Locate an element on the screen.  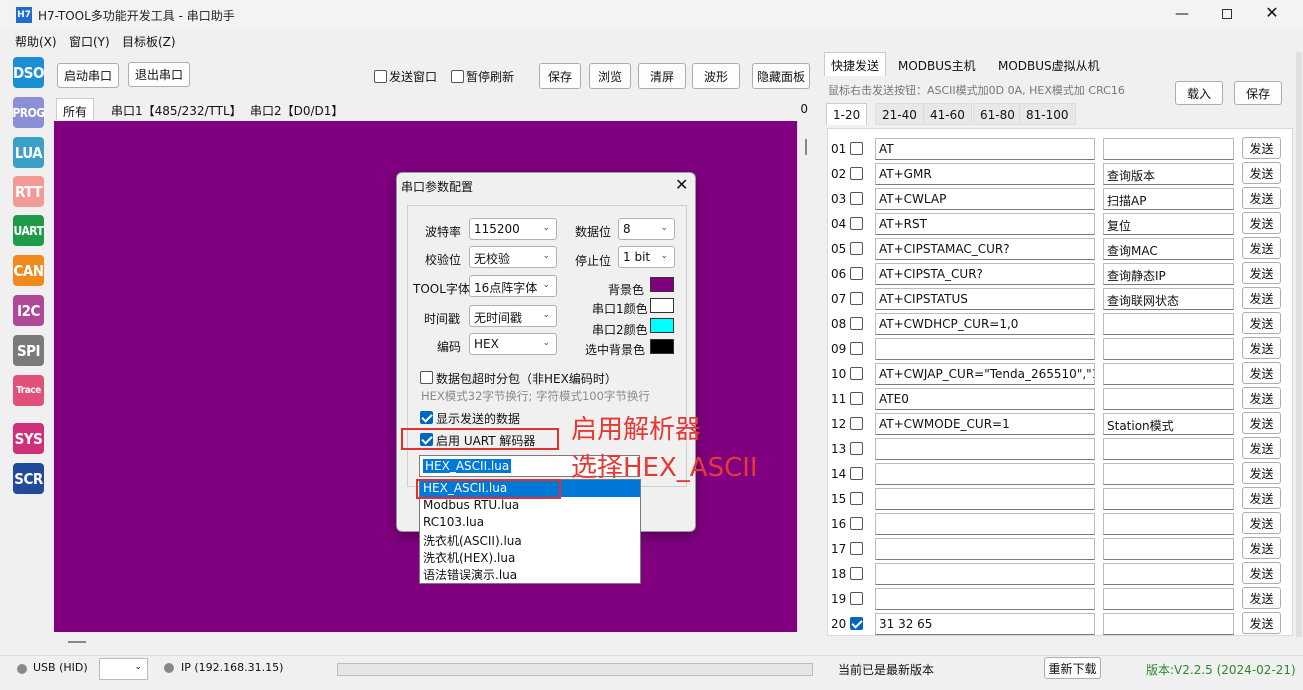
tab-quick-send: 快捷发送 is located at coordinates (855, 64).